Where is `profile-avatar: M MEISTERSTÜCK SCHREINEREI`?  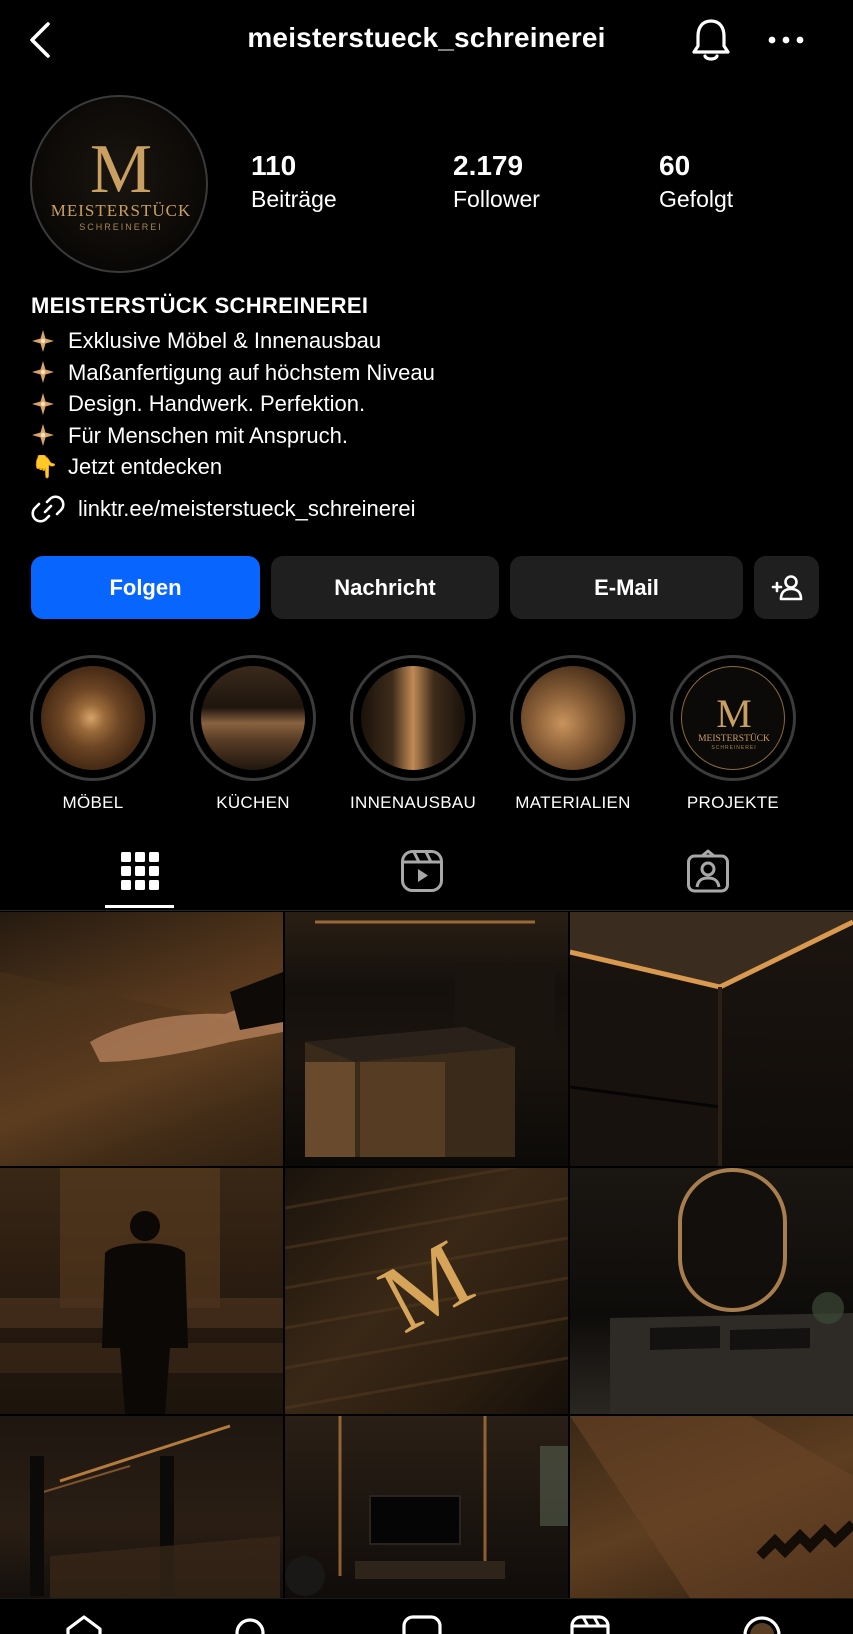
profile-avatar: M MEISTERSTÜCK SCHREINEREI is located at coordinates (119, 184).